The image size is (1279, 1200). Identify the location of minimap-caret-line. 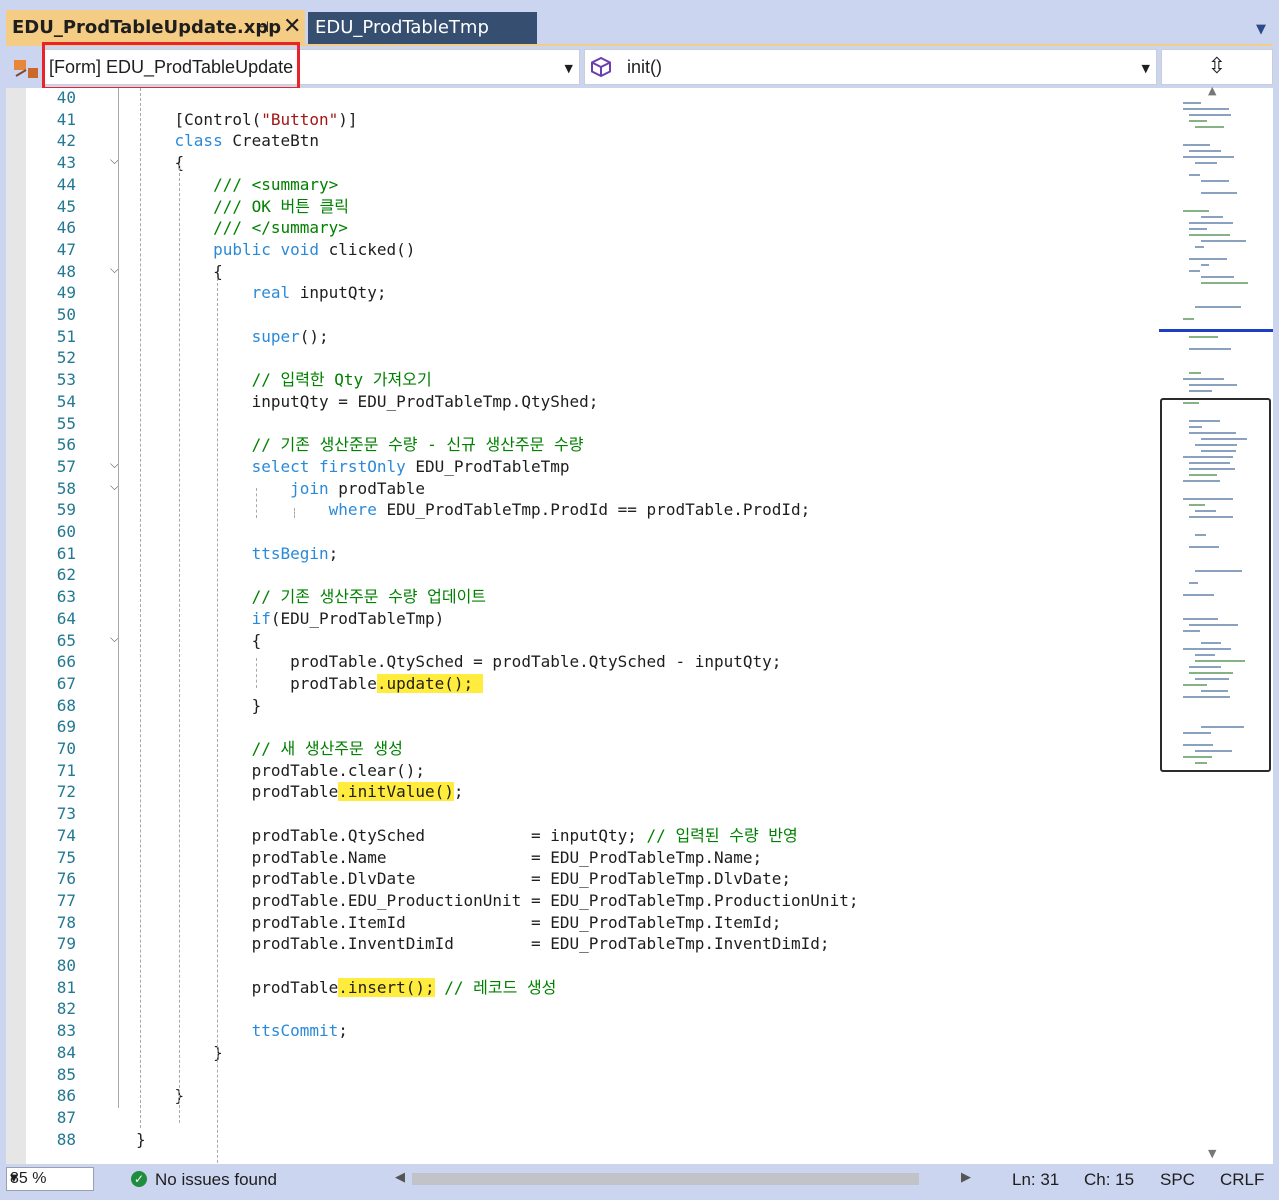
(1216, 330).